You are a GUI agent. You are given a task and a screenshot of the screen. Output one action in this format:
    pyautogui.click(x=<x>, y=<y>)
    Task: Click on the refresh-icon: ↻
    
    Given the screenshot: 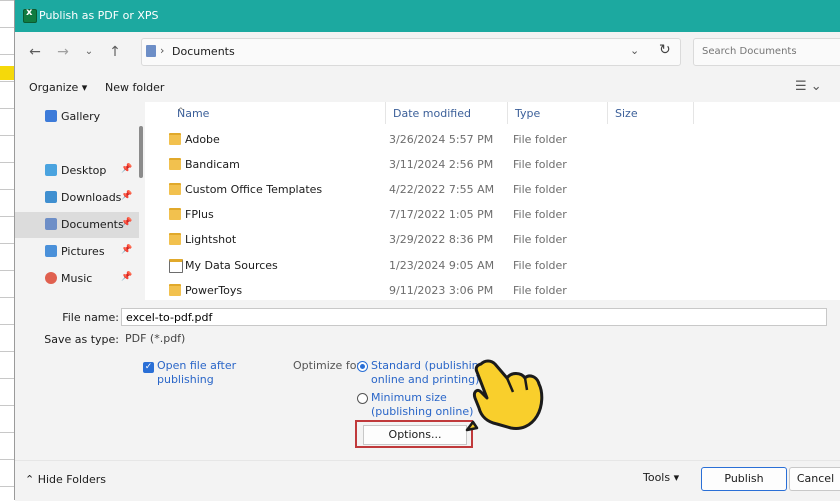 What is the action you would take?
    pyautogui.click(x=665, y=50)
    